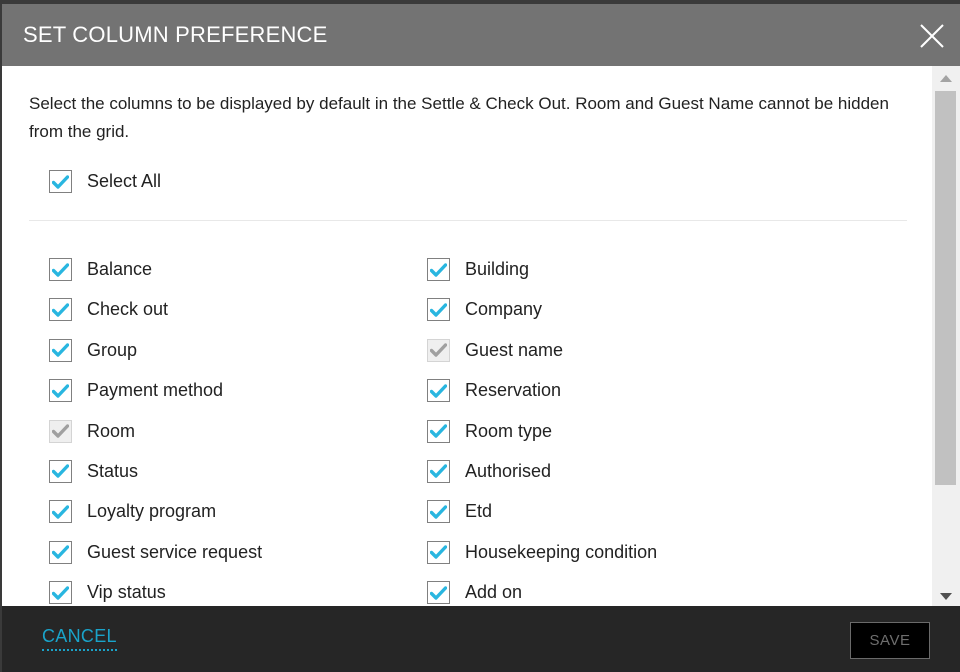 The image size is (960, 672). I want to click on triangle-down-icon, so click(946, 596).